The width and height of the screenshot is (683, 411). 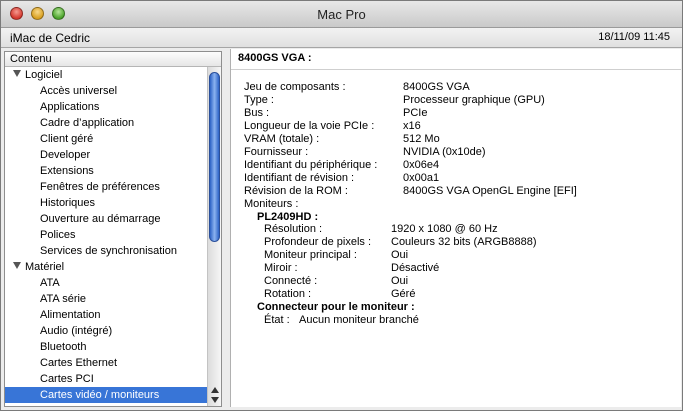 I want to click on sidebar-item: Historiques, so click(x=106, y=203).